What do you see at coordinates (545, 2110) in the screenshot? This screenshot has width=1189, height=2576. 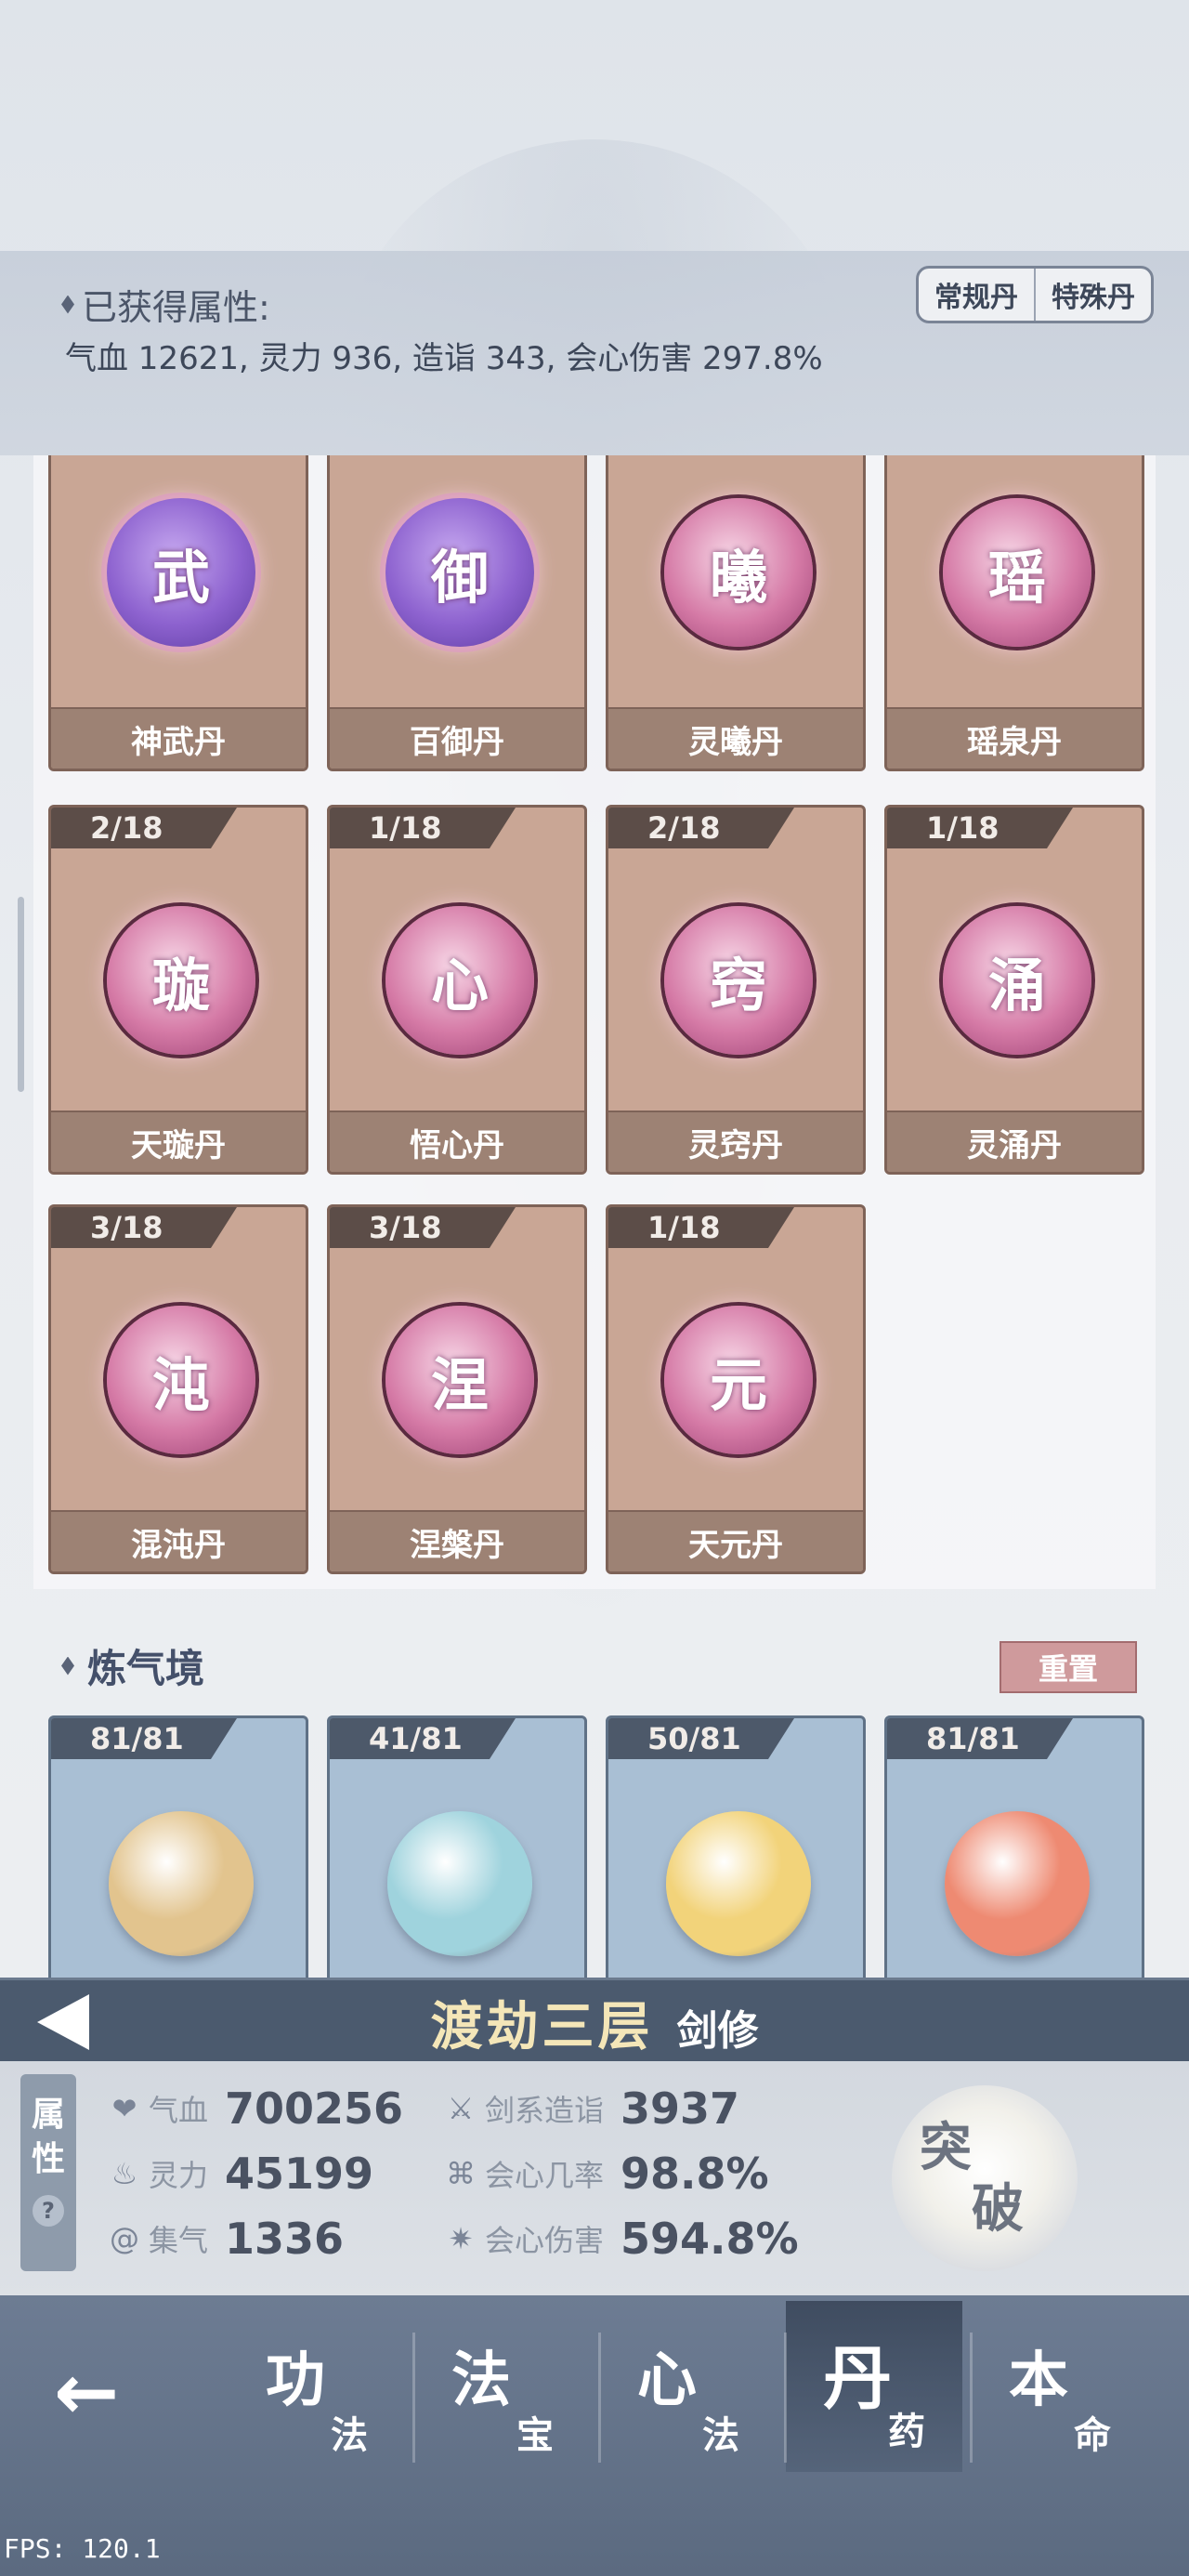 I see `stat-label: 剑系造诣` at bounding box center [545, 2110].